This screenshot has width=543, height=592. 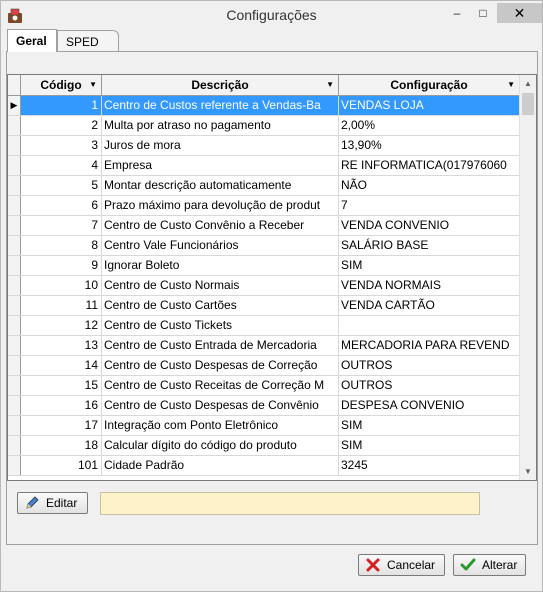 What do you see at coordinates (411, 565) in the screenshot?
I see `cancel-button-label: Cancelar` at bounding box center [411, 565].